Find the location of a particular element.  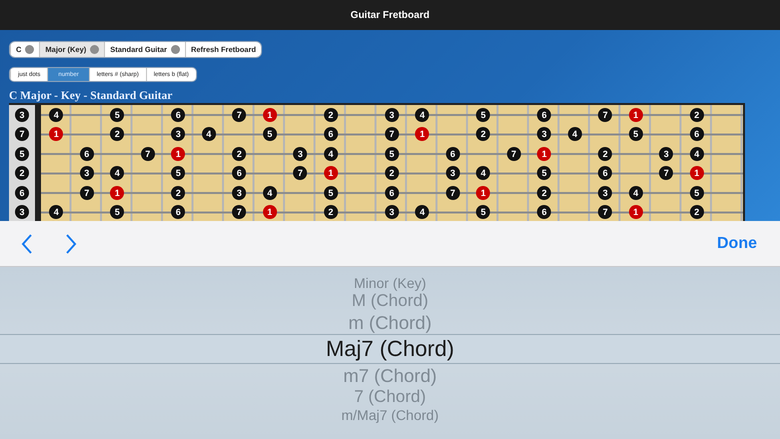

picker-item: Maj7 (Chord) is located at coordinates (390, 349).